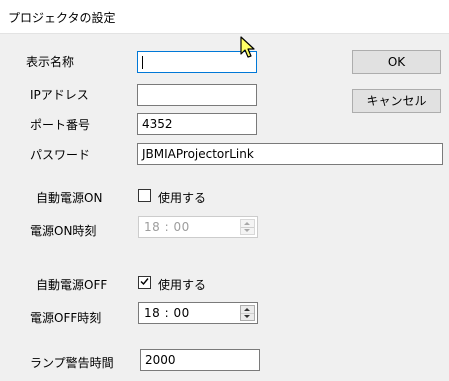 This screenshot has width=449, height=381. Describe the element at coordinates (396, 101) in the screenshot. I see `cancel-button: キャンセル` at that location.